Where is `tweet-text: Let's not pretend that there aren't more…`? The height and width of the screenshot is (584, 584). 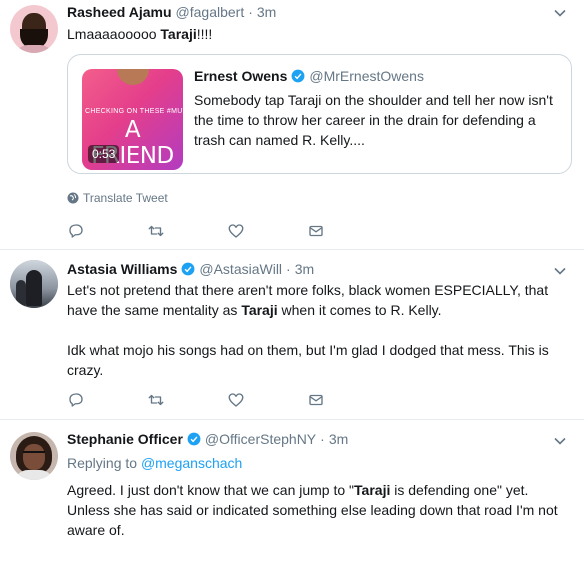
tweet-text: Let's not pretend that there aren't more… is located at coordinates (317, 300).